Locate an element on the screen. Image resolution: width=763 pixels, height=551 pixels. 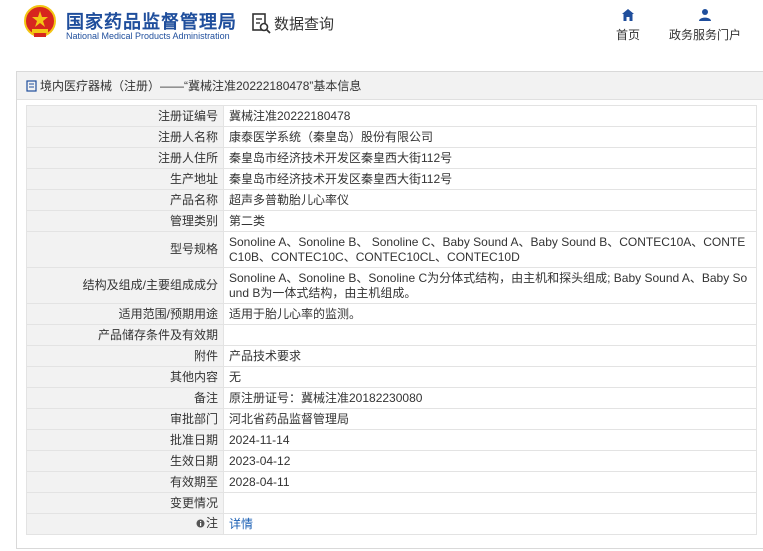
table-row: 注册证编号 冀械注准20222180478 is located at coordinates (391, 116).